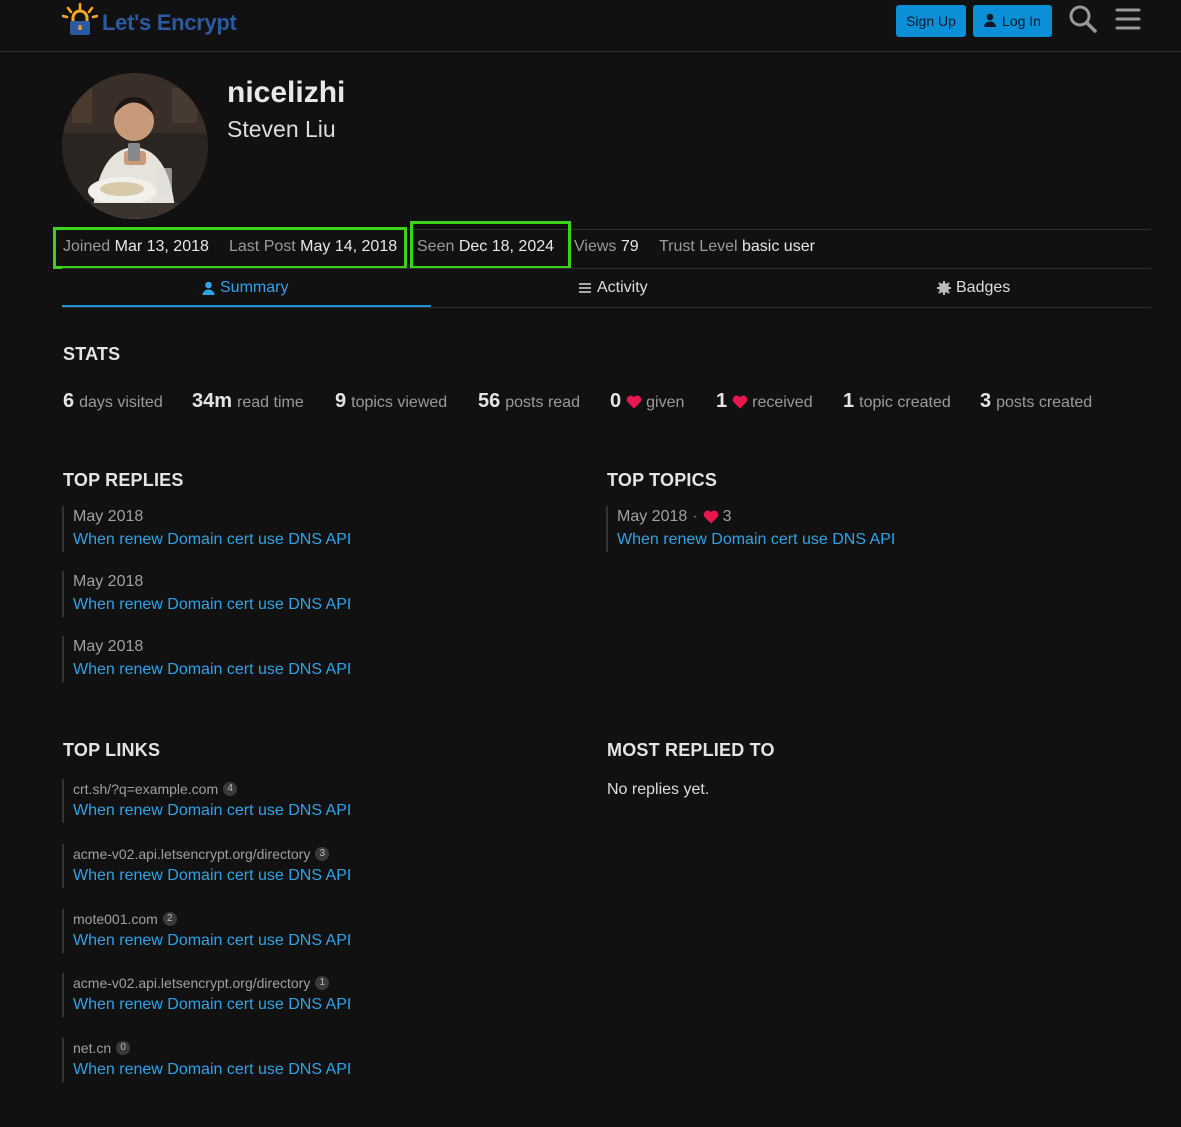 The height and width of the screenshot is (1127, 1181). Describe the element at coordinates (123, 1048) in the screenshot. I see `click-count-badge: 0` at that location.